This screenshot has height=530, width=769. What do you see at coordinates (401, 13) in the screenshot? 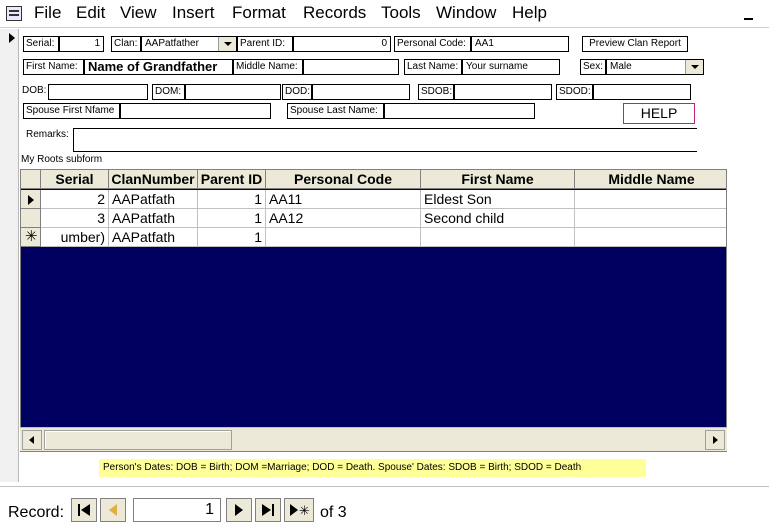
I see `menu-tools: Tools` at bounding box center [401, 13].